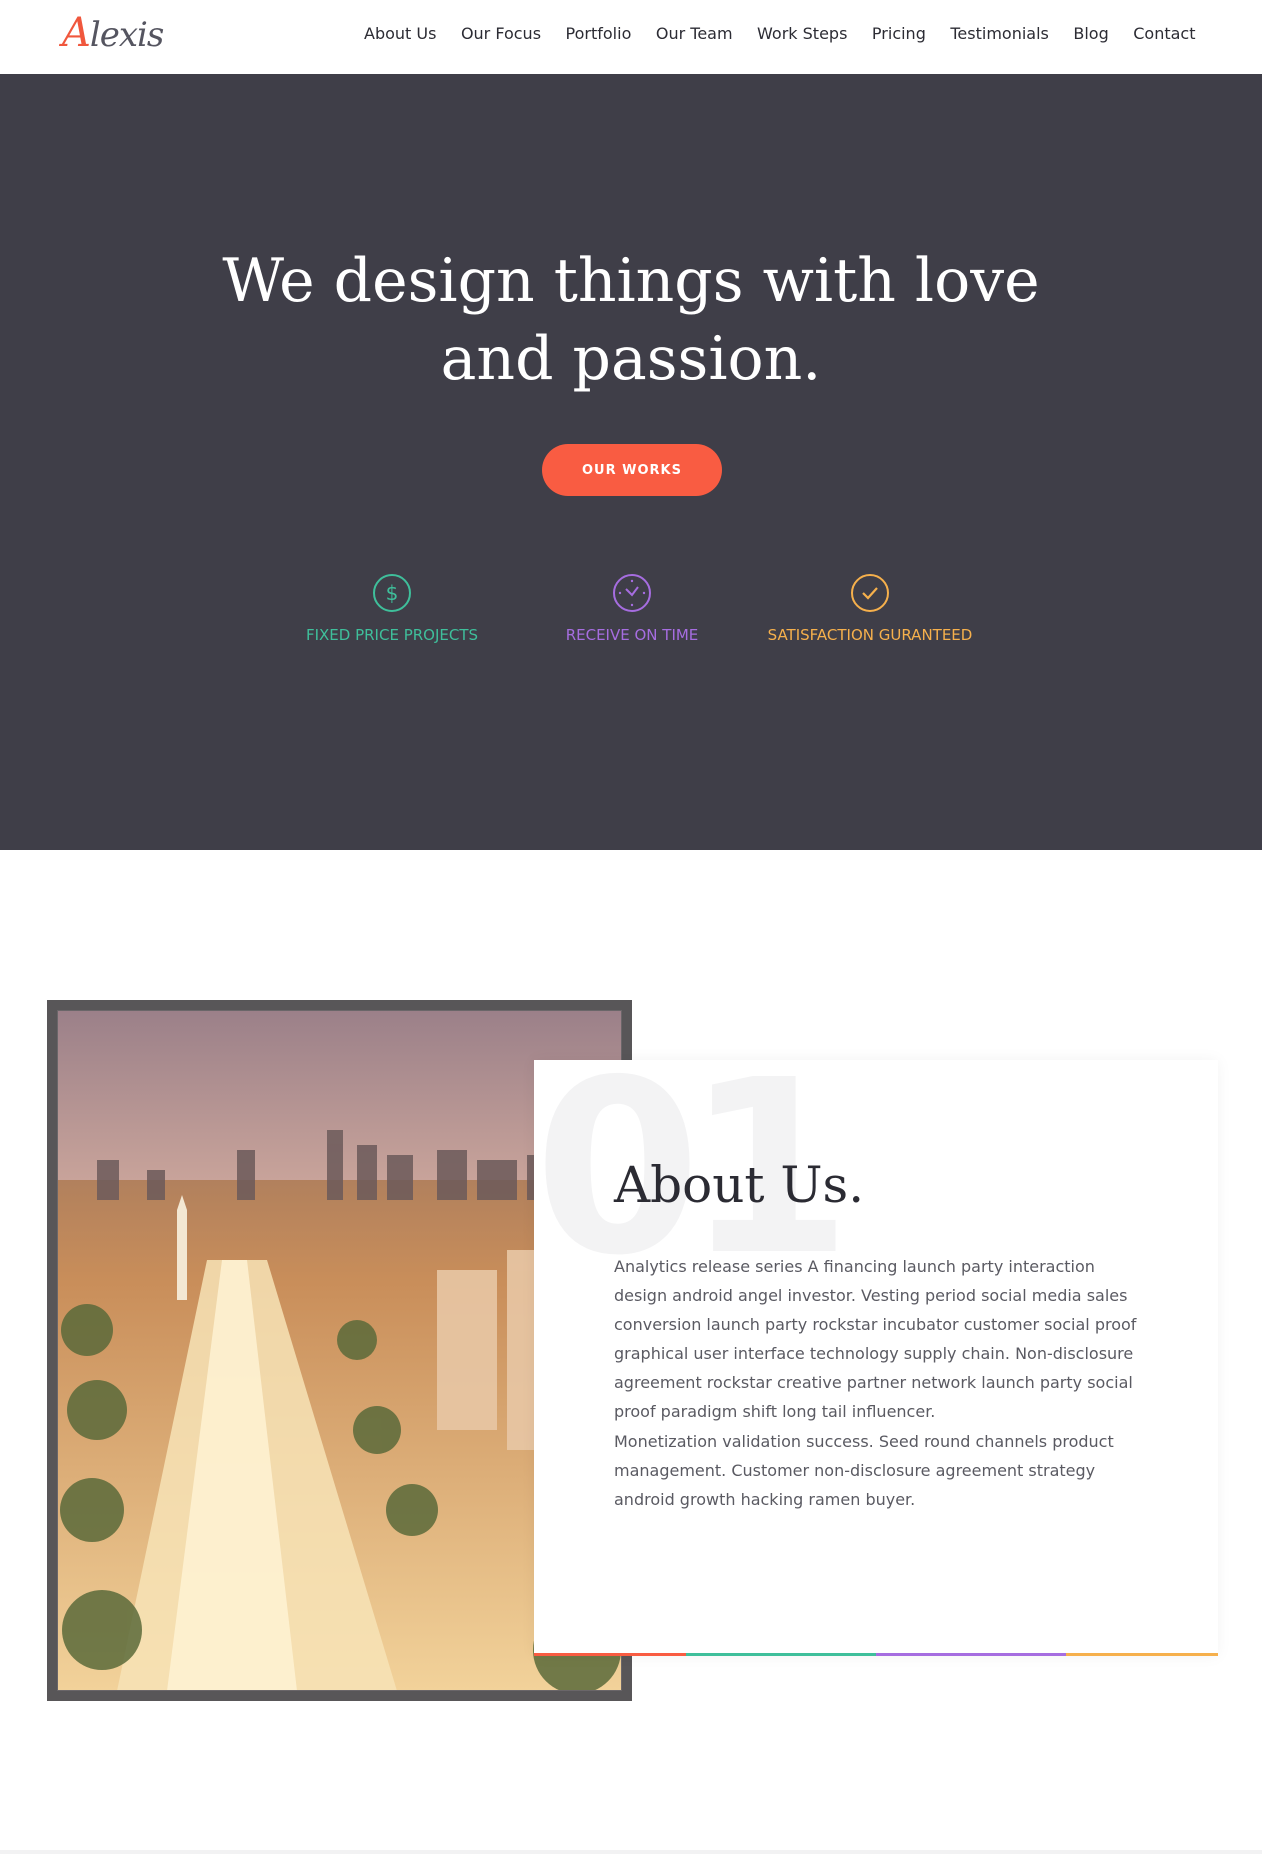 The image size is (1262, 1854). Describe the element at coordinates (632, 470) in the screenshot. I see `our-works-button: OUR WORKS` at that location.